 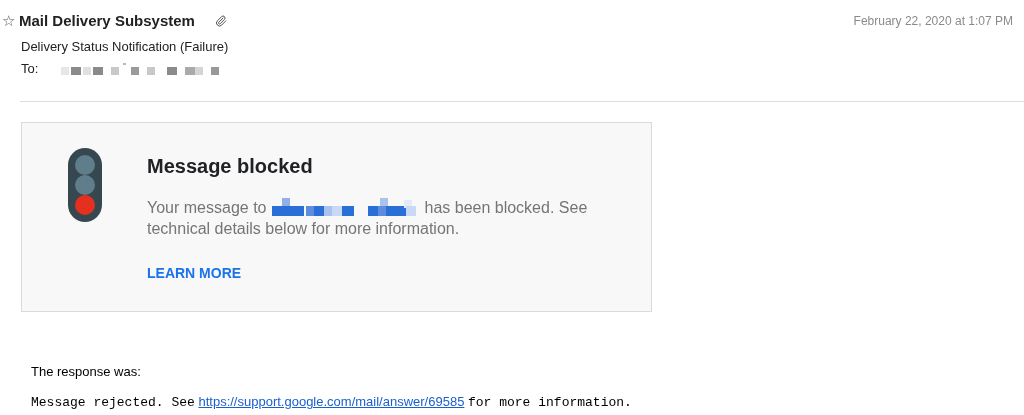 What do you see at coordinates (107, 21) in the screenshot?
I see `sender-name: Mail Delivery Subsystem` at bounding box center [107, 21].